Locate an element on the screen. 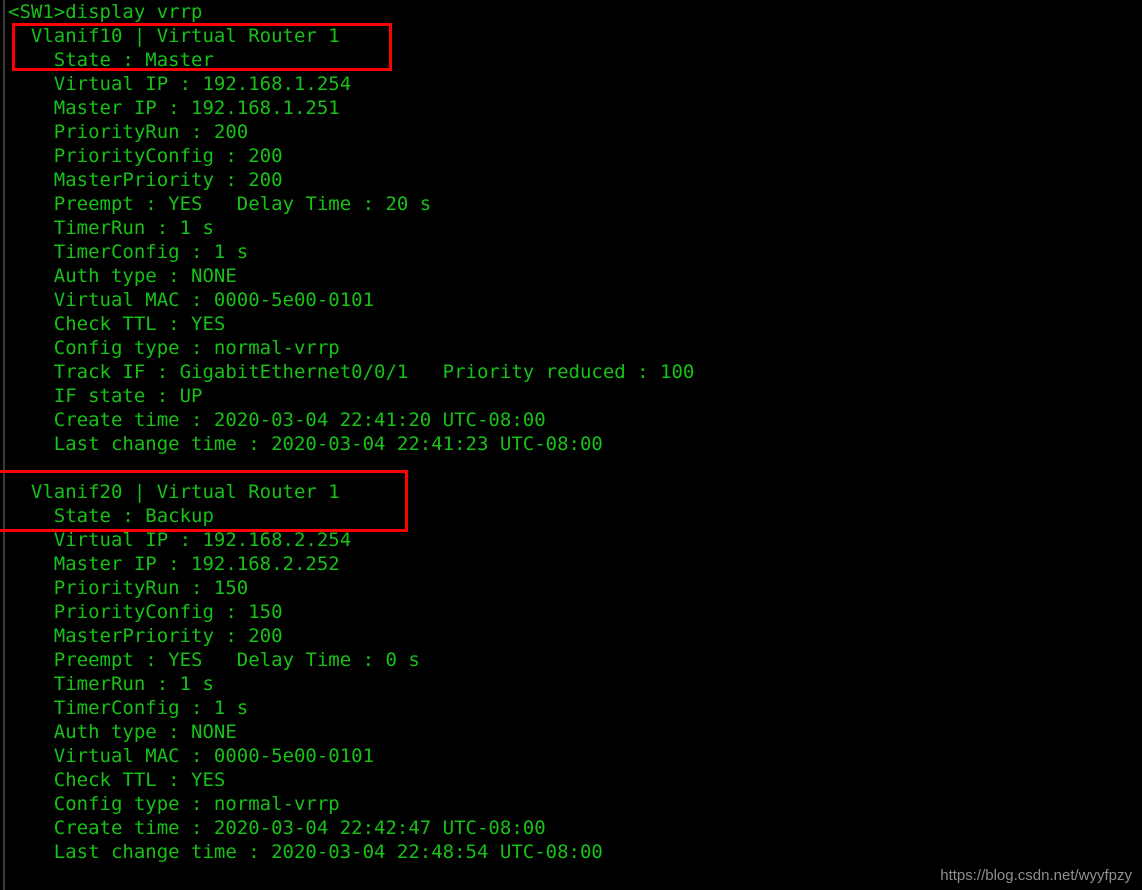 This screenshot has height=890, width=1142. output-line: Vlanif20 | Virtual Router 1 is located at coordinates (174, 492).